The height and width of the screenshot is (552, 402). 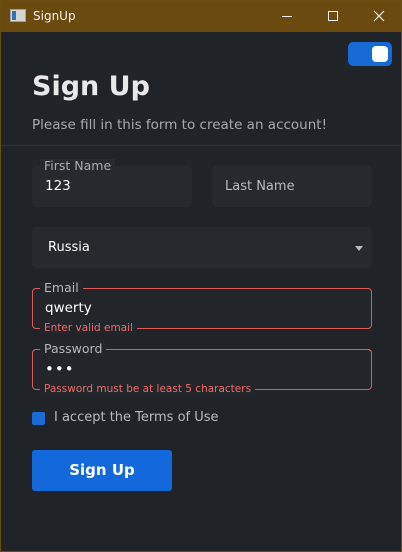 What do you see at coordinates (136, 417) in the screenshot?
I see `terms-label: I accept the Terms of Use` at bounding box center [136, 417].